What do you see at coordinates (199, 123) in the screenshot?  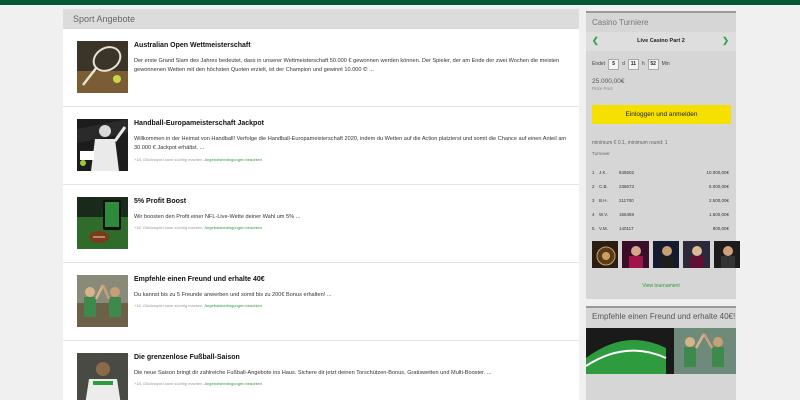 I see `promo-title: Handball-Europameisterschaft Jackpot` at bounding box center [199, 123].